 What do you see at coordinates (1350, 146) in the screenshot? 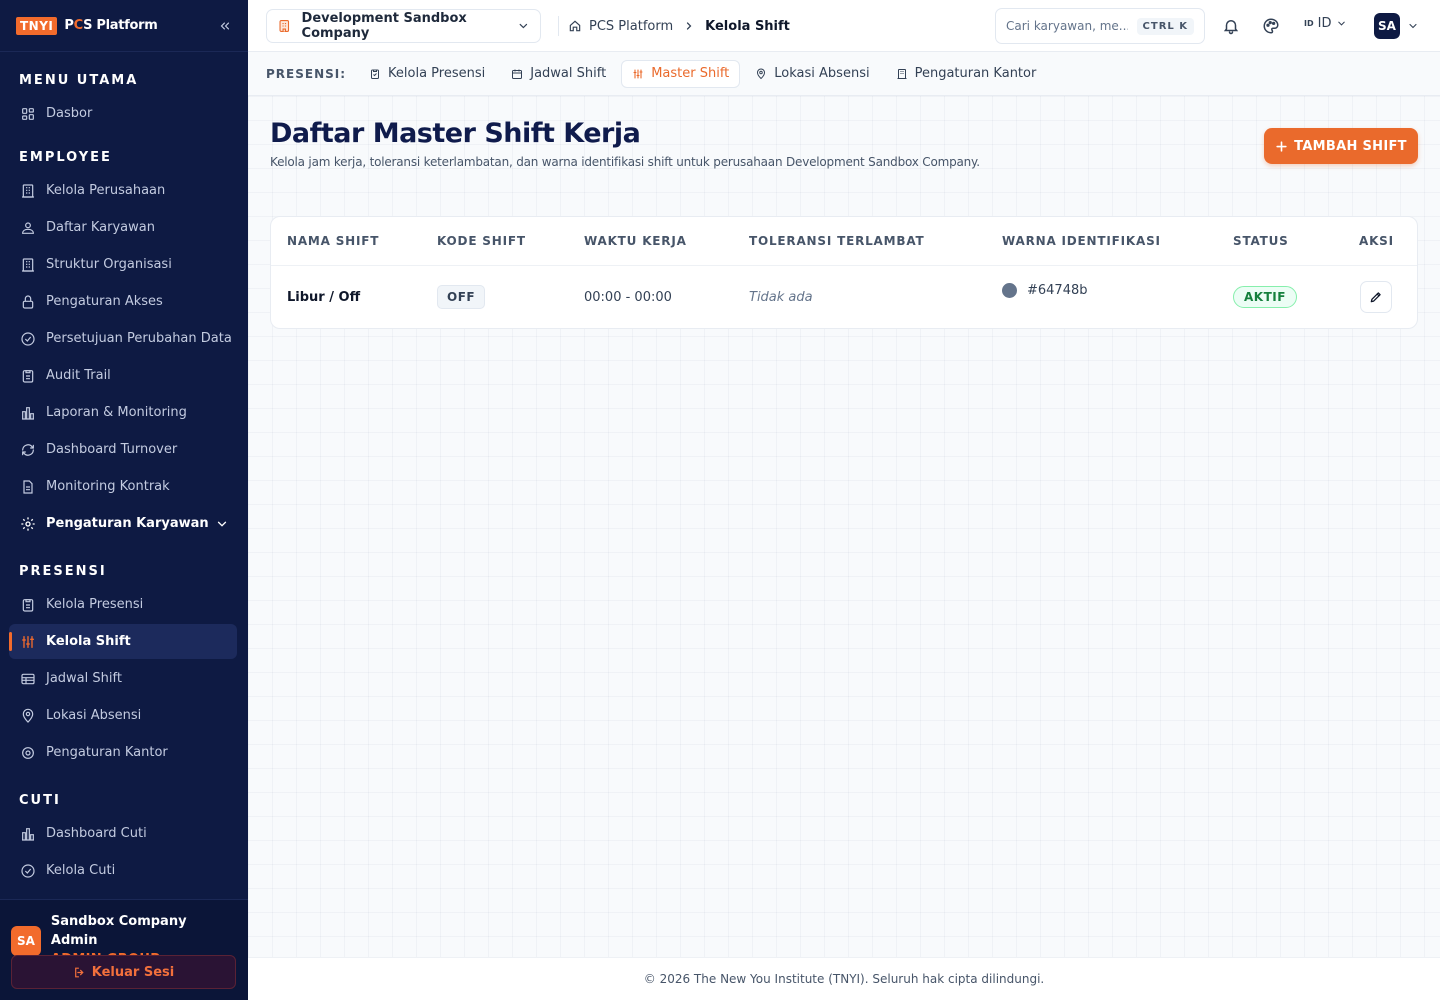
I see `add-shift-label: TAMBAH SHIFT` at bounding box center [1350, 146].